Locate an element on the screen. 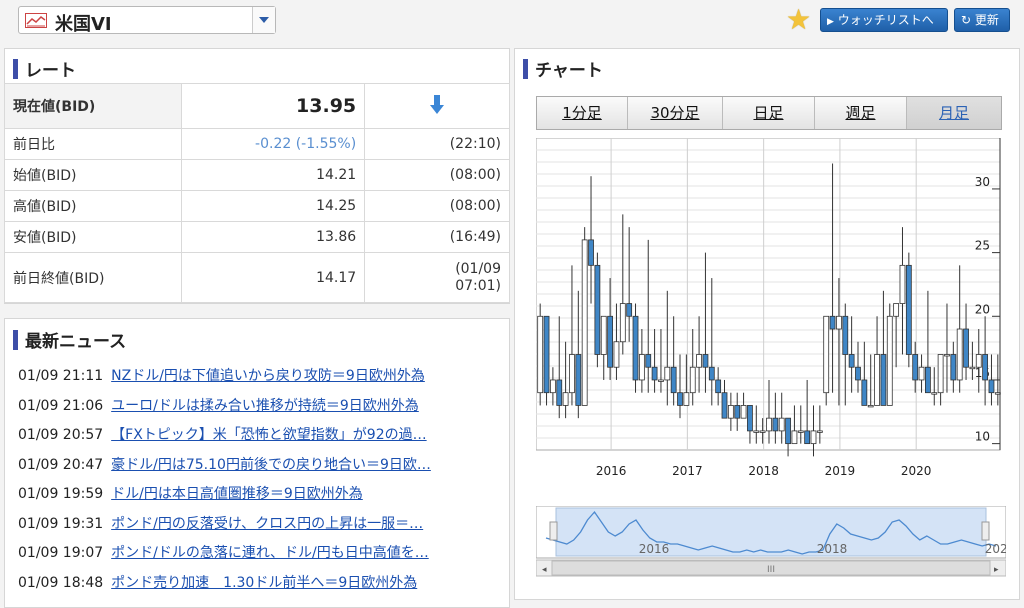 This screenshot has width=1024, height=608. rate-value: -0.22 (-1.55%) is located at coordinates (273, 144).